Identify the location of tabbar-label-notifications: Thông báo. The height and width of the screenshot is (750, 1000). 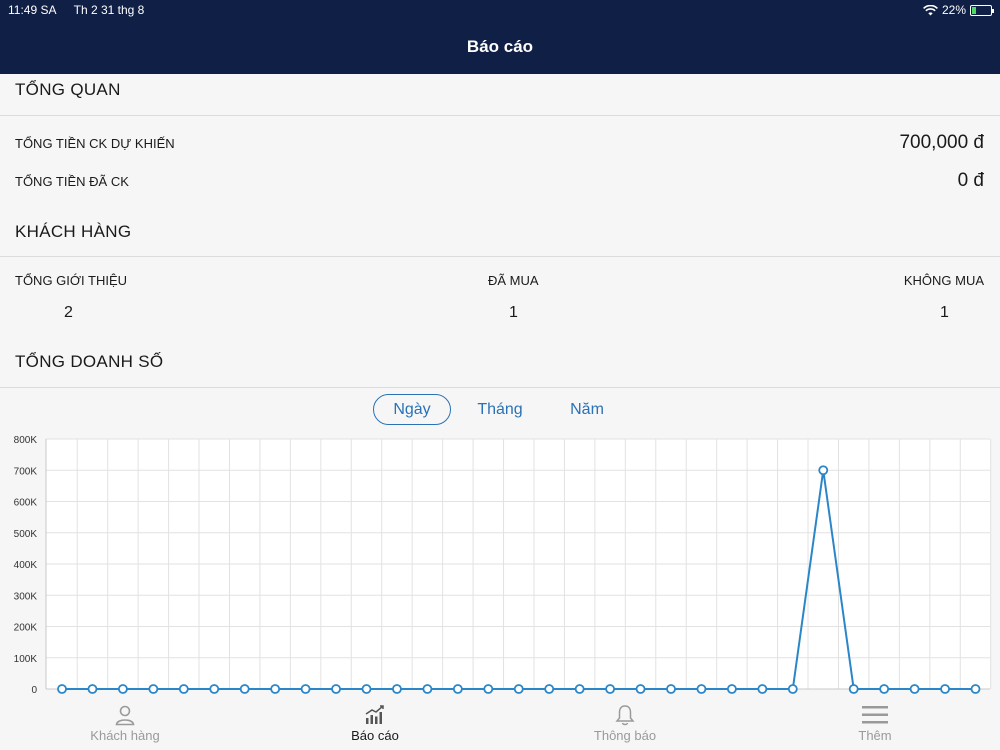
(625, 735).